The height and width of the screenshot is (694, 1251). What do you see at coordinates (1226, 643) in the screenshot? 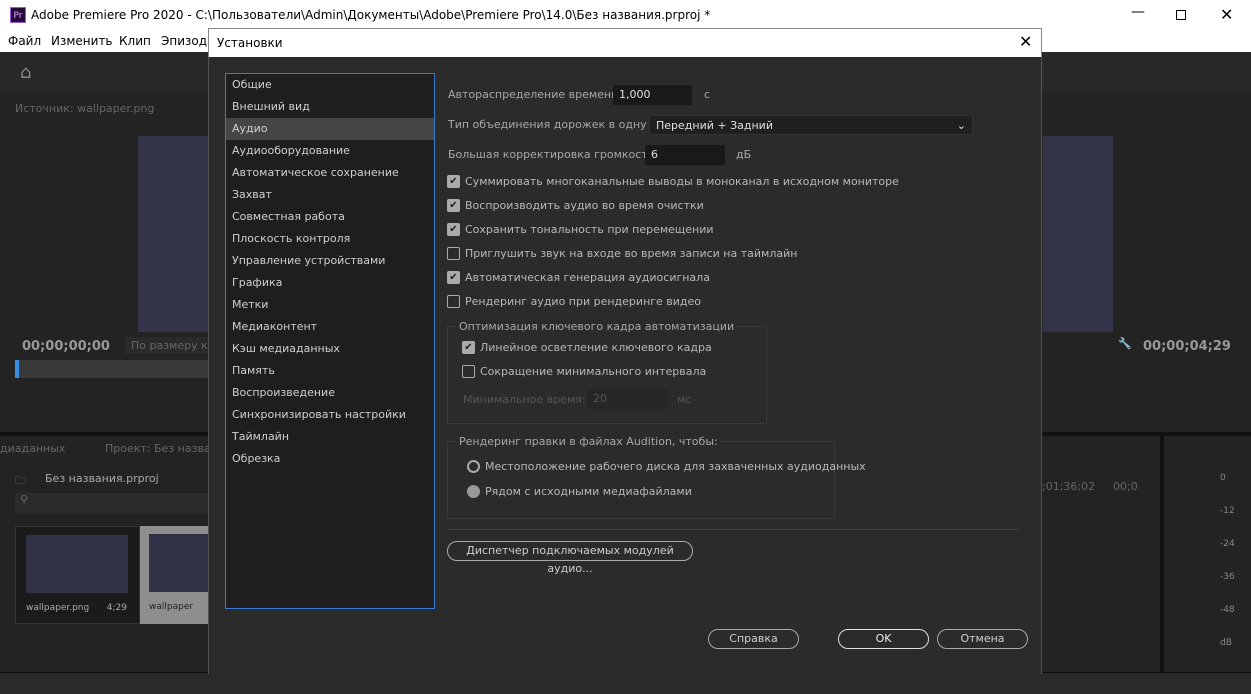
I see `meter-label: dB` at bounding box center [1226, 643].